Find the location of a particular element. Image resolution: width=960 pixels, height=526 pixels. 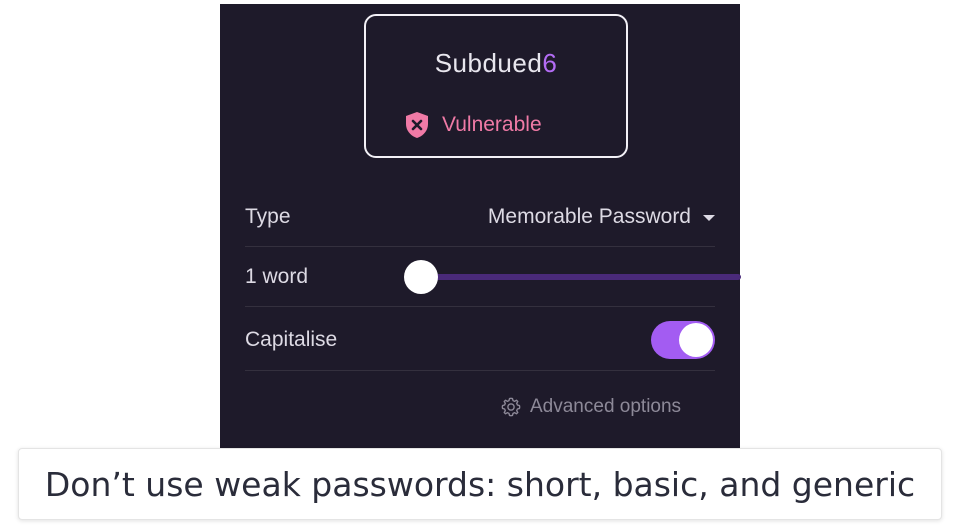

gear-icon is located at coordinates (511, 407).